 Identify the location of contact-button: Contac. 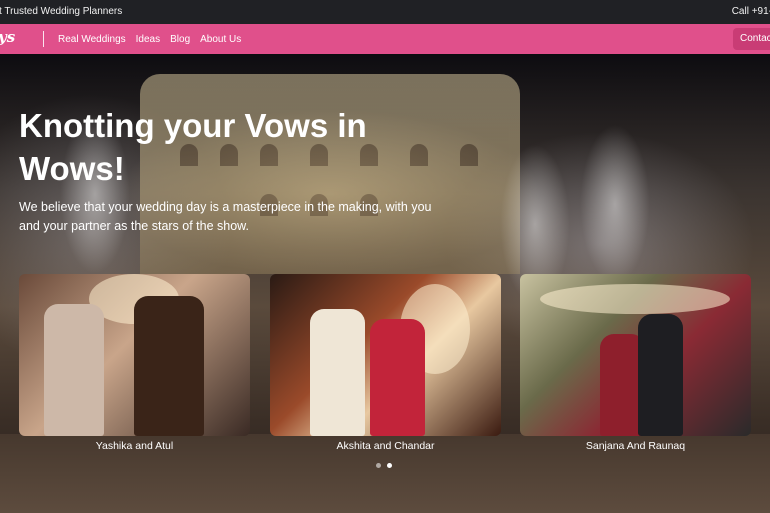
(751, 39).